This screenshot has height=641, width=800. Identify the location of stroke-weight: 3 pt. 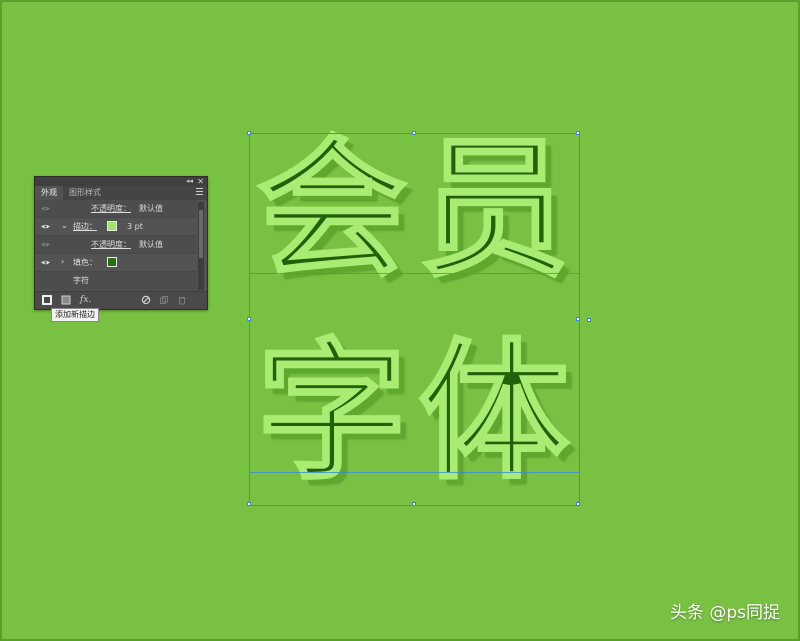
(135, 226).